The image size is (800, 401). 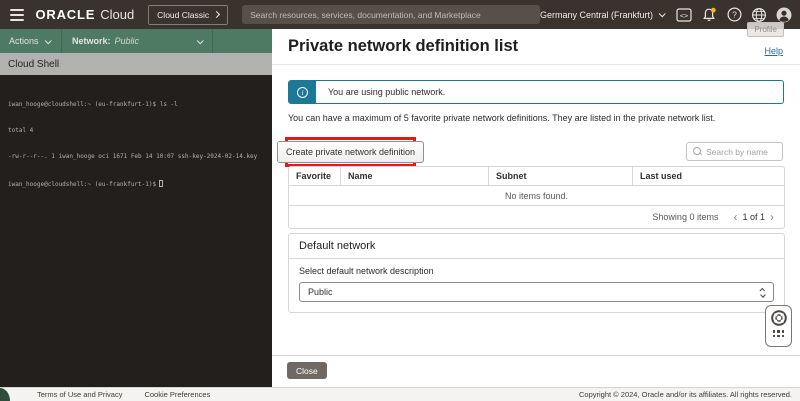 I want to click on shell-actions-dropdown: Actions, so click(x=31, y=41).